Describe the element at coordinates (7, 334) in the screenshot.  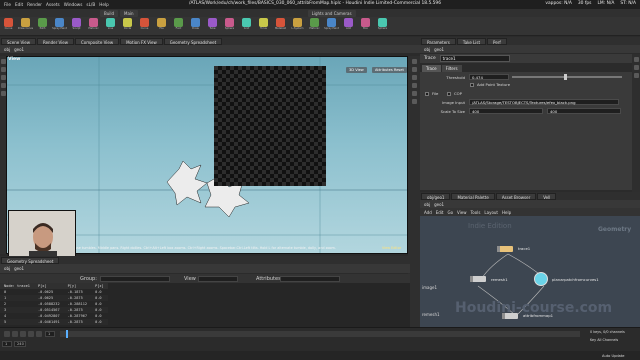
I see `first-frame-button` at that location.